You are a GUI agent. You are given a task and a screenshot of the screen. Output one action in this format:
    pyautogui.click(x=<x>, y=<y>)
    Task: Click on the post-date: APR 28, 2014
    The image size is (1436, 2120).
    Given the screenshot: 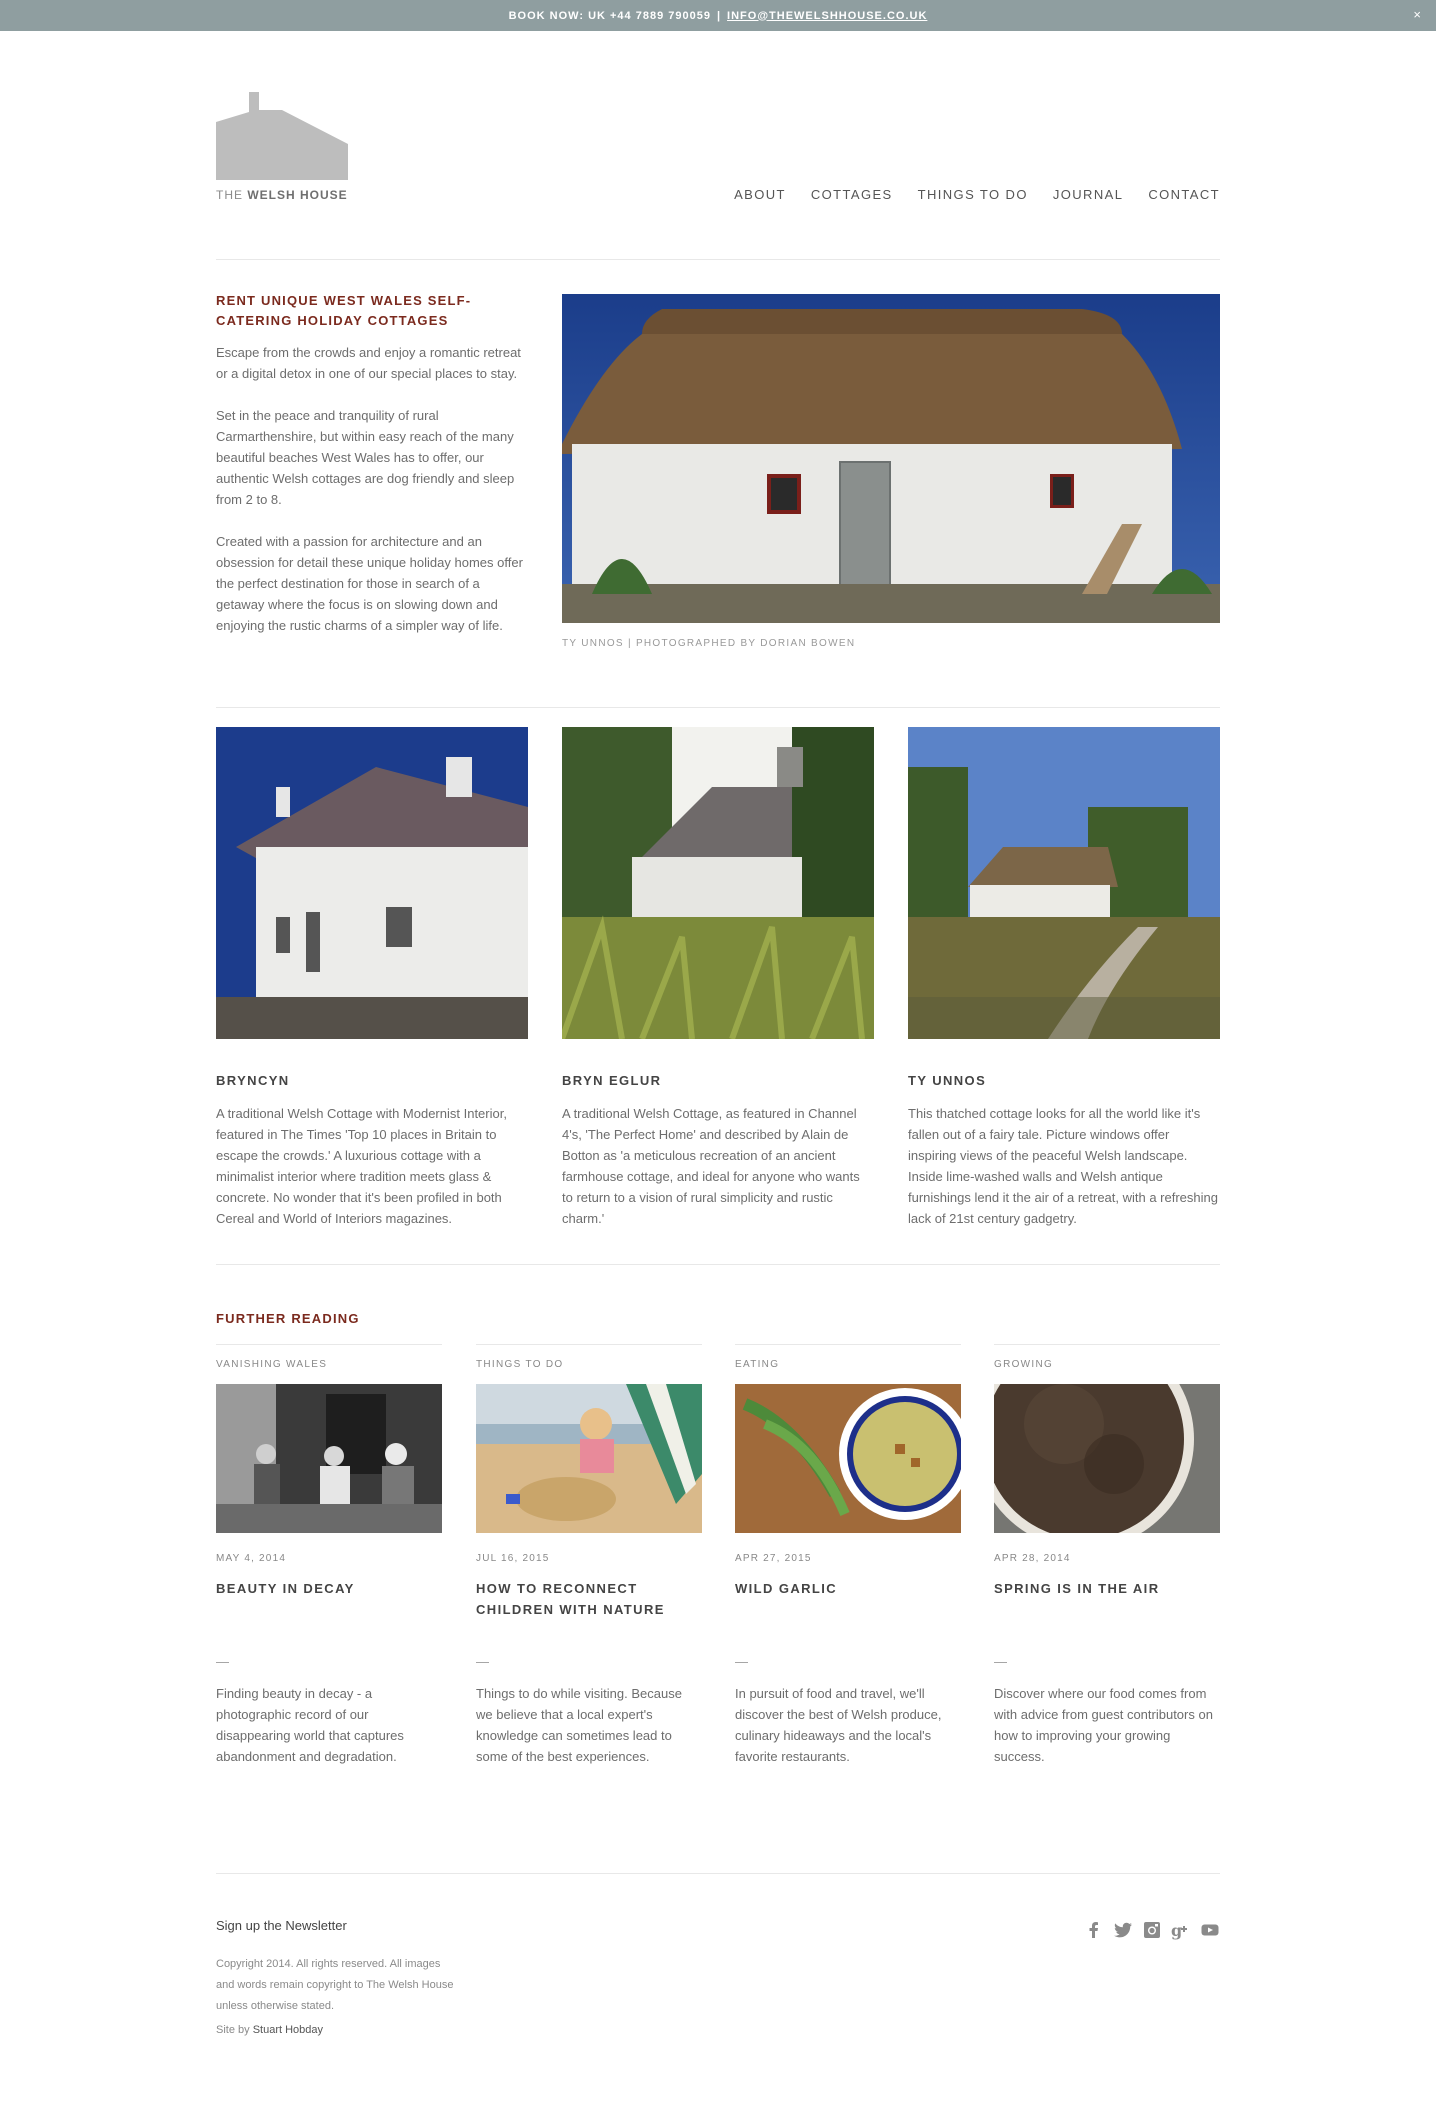 What is the action you would take?
    pyautogui.click(x=1032, y=1558)
    